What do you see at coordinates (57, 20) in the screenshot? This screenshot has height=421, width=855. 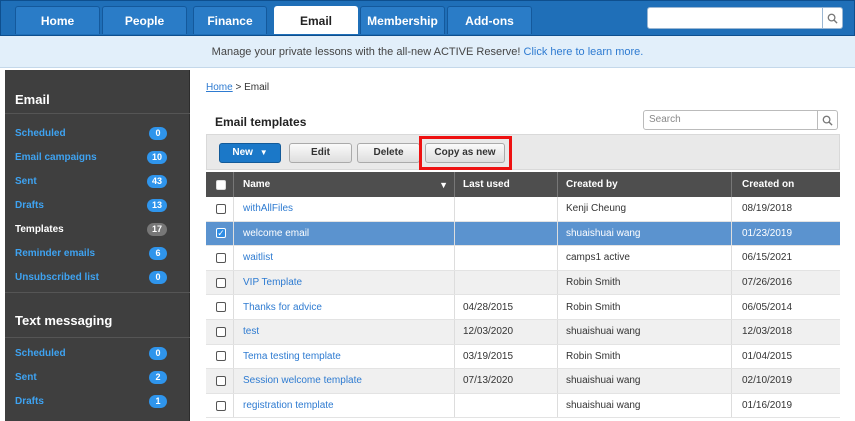 I see `tab-home: Home` at bounding box center [57, 20].